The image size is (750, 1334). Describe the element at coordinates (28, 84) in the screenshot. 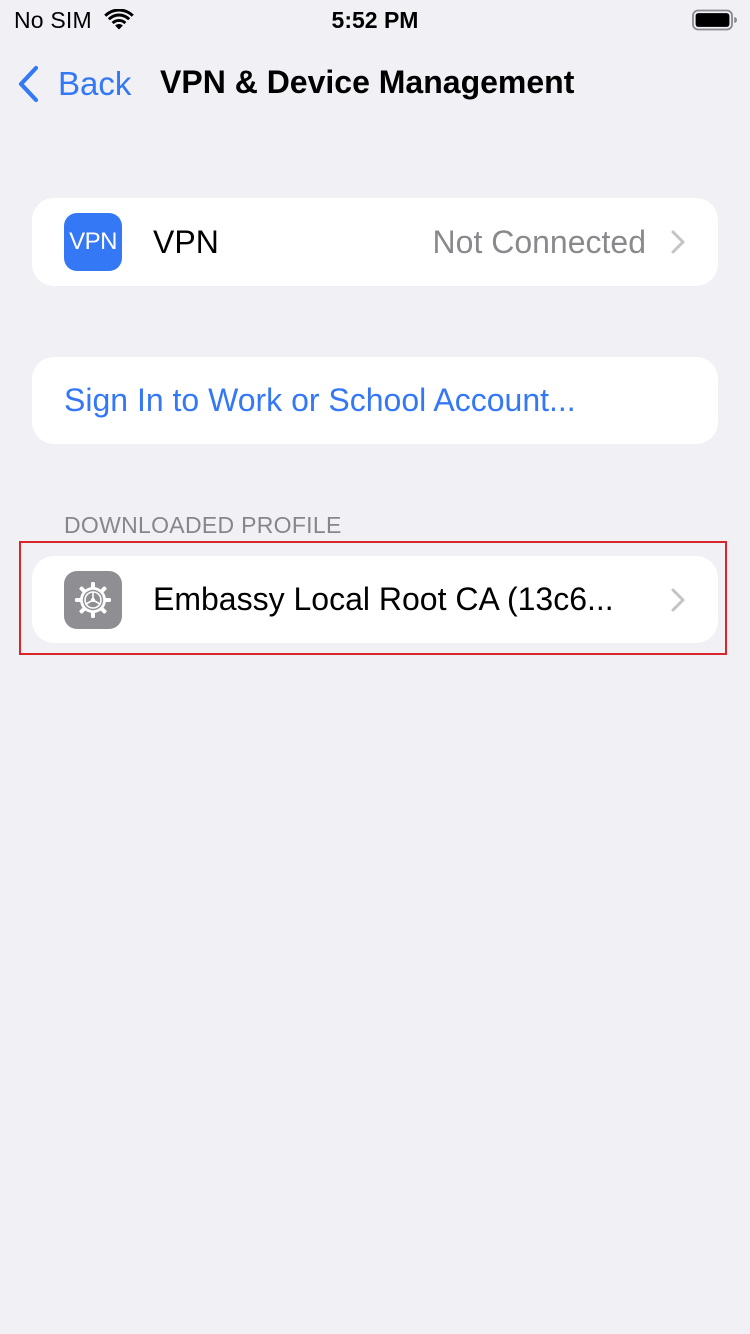

I see `chevron-left-icon` at that location.